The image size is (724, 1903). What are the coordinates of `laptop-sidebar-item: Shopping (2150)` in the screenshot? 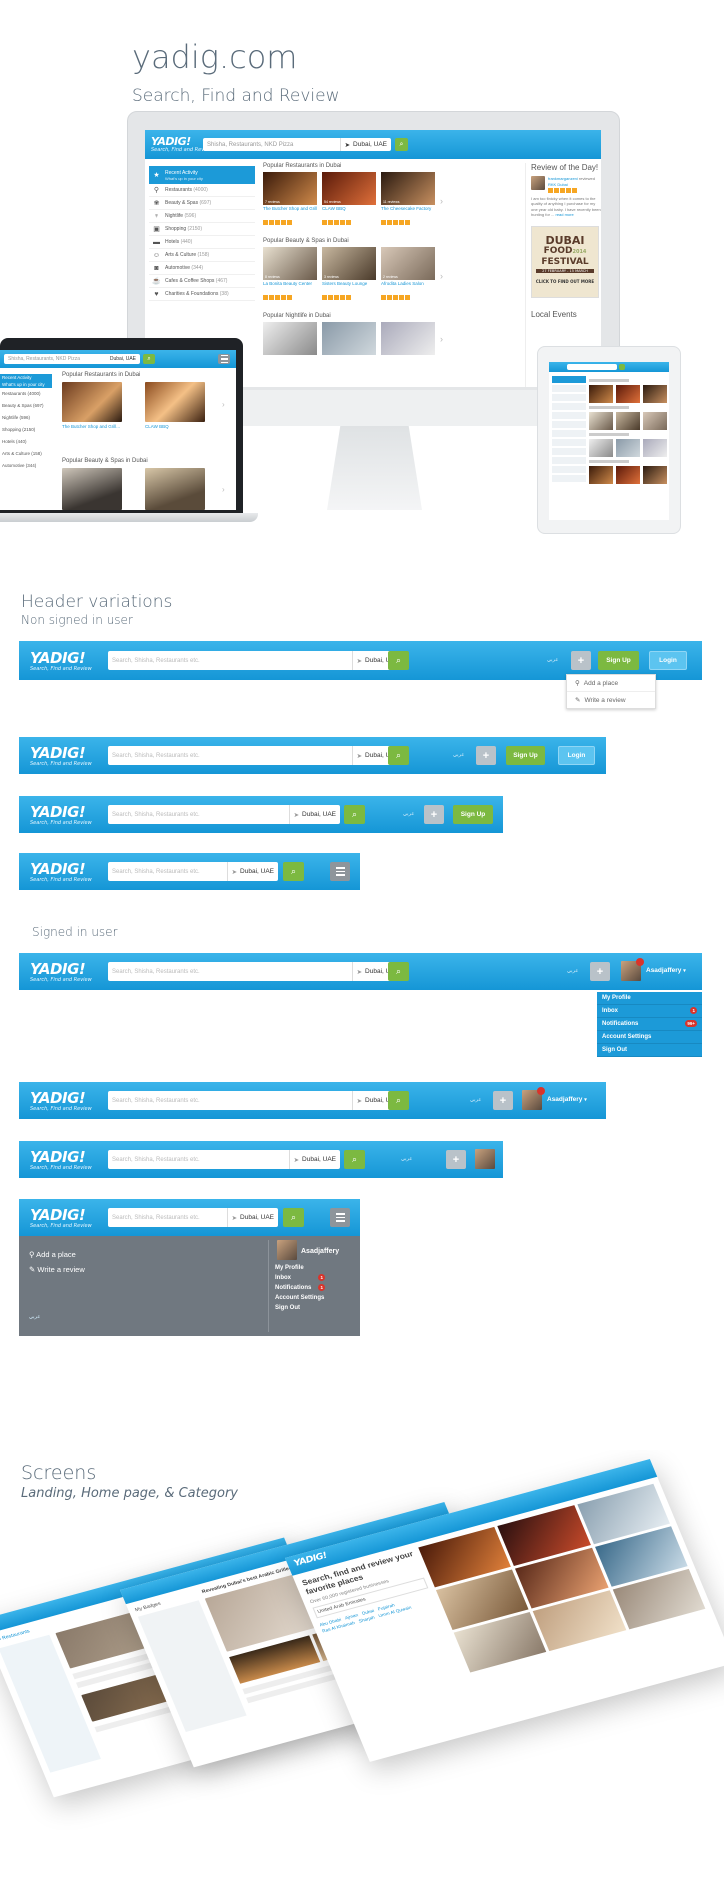 It's located at (26, 430).